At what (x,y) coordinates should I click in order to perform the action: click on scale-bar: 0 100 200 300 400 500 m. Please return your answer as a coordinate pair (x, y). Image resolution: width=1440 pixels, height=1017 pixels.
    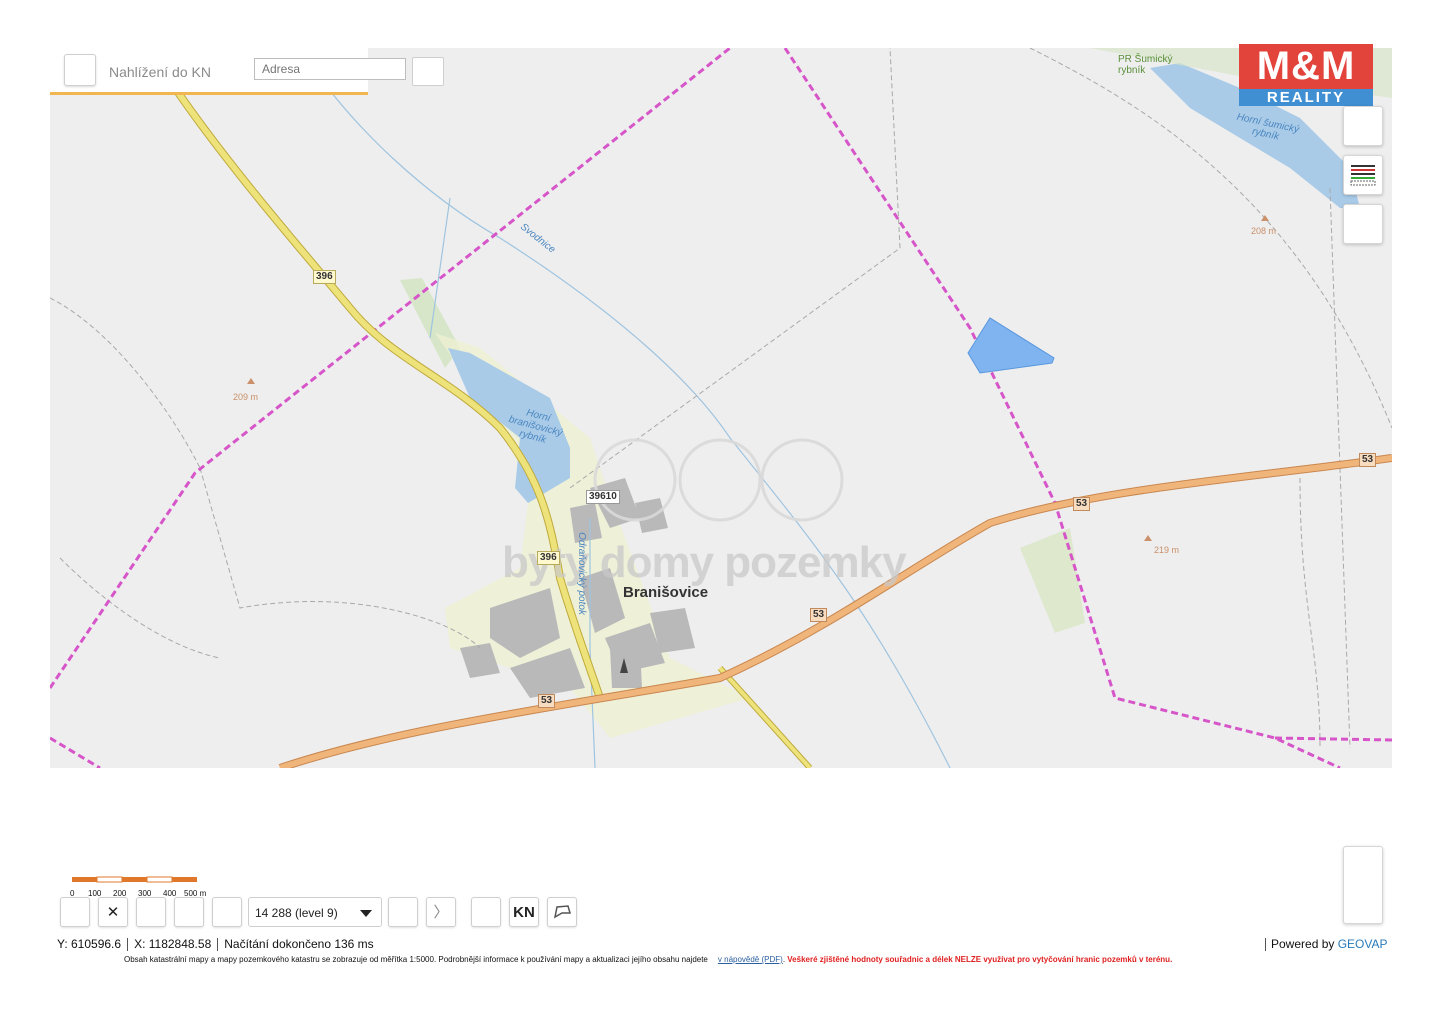
    Looking at the image, I should click on (145, 885).